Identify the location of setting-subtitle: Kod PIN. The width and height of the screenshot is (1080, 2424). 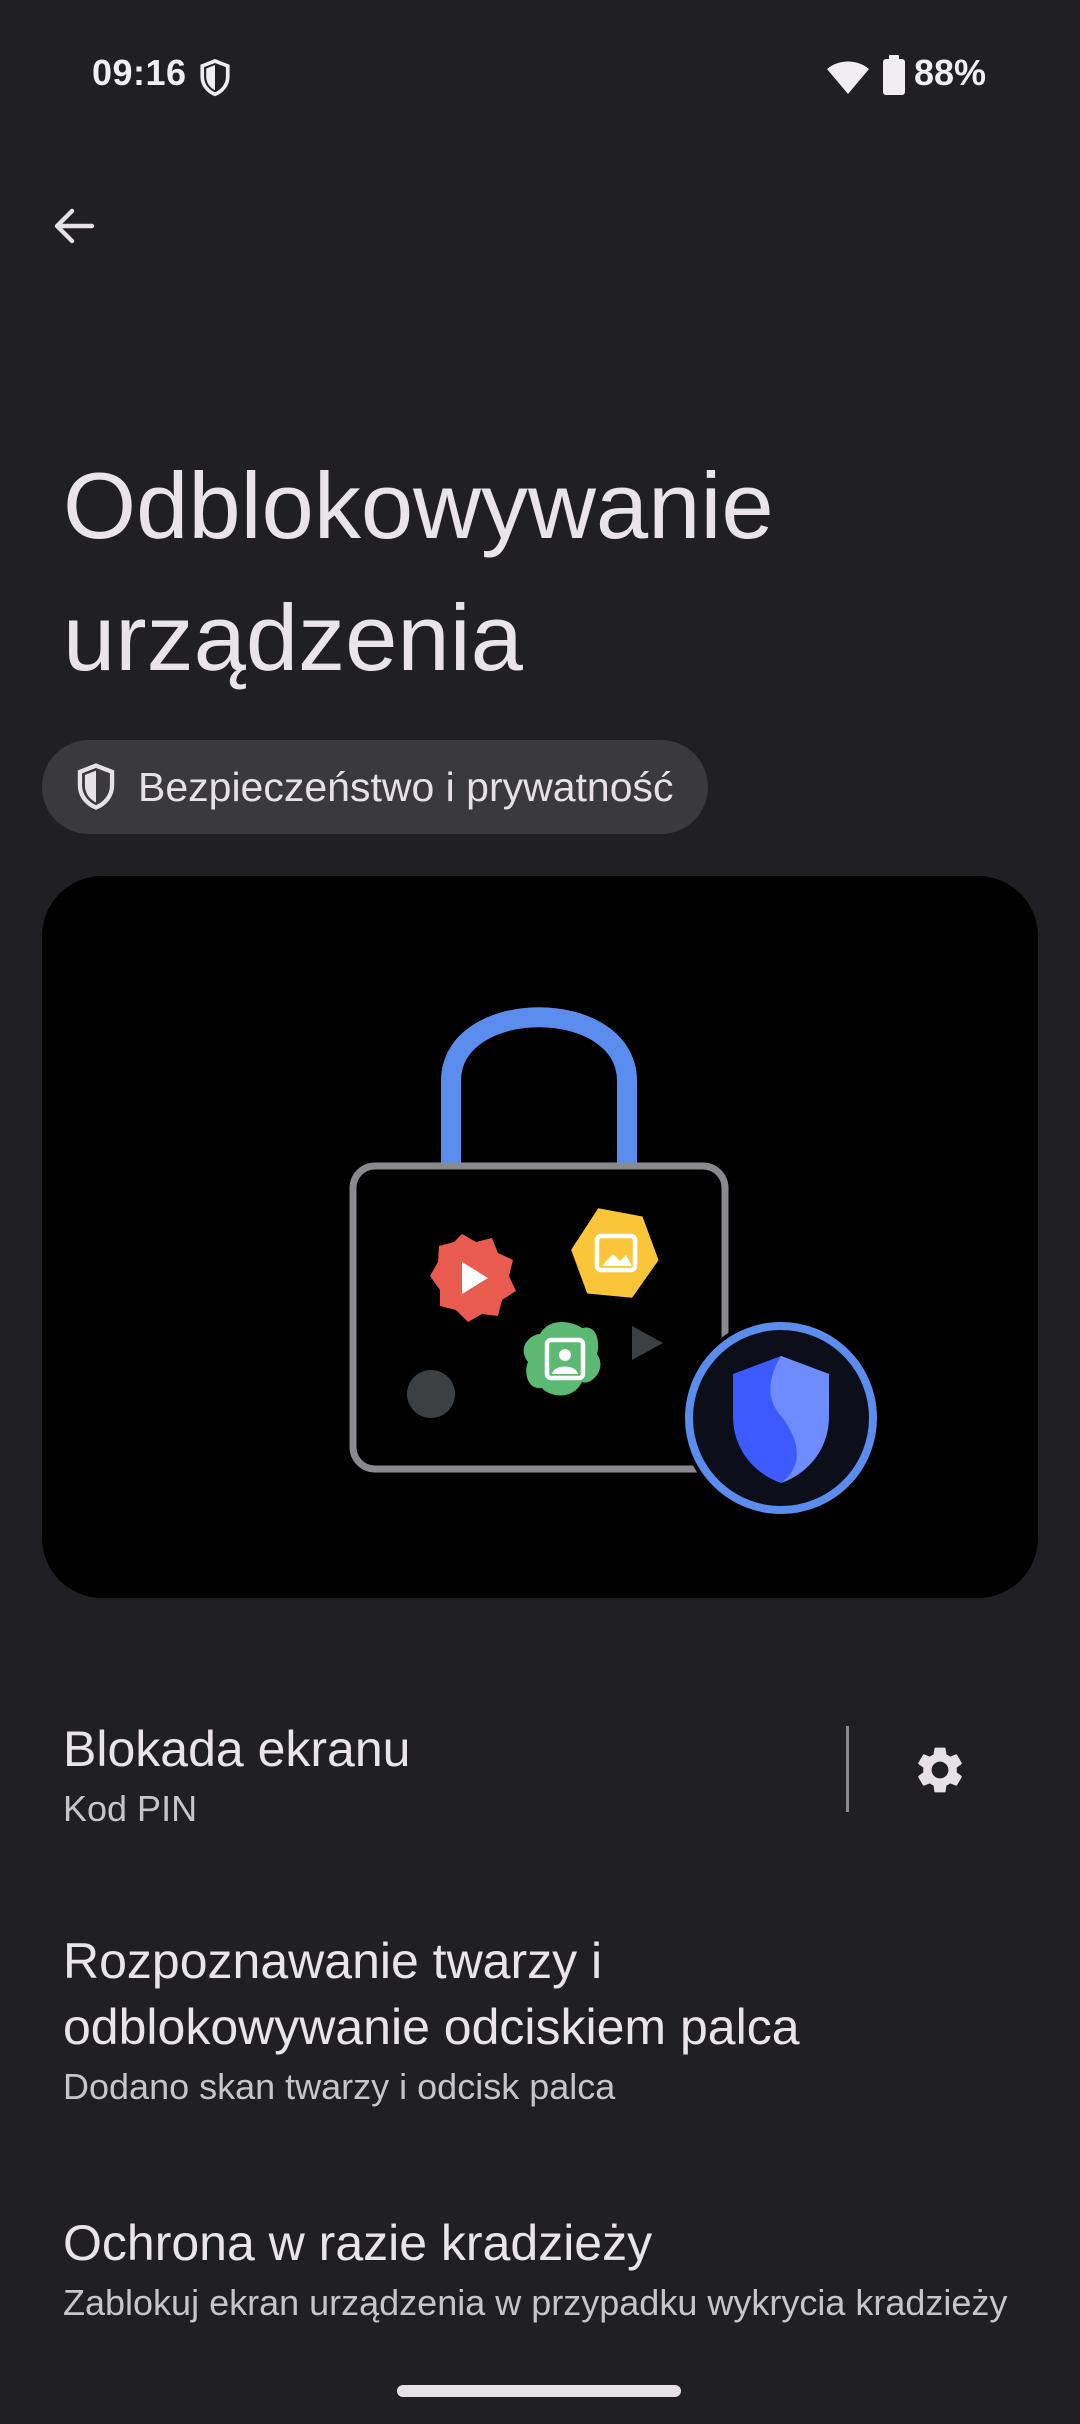
(130, 1808).